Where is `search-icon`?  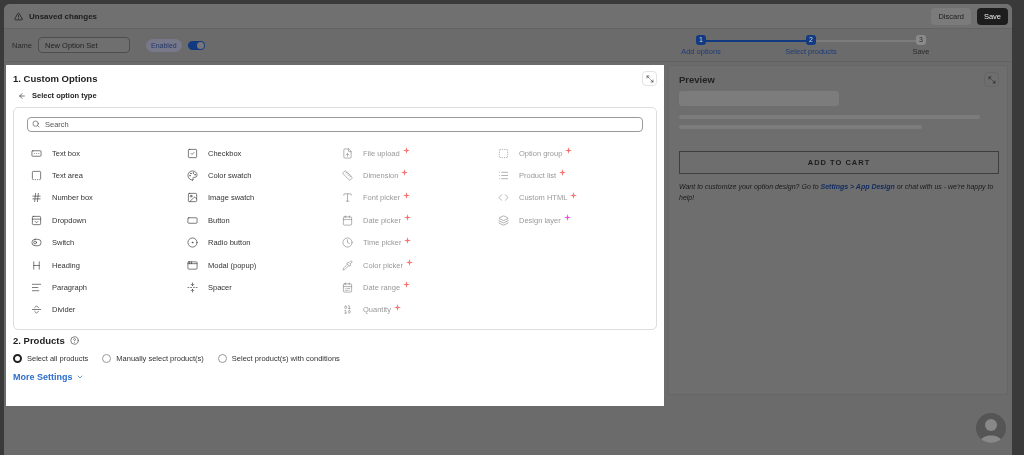
search-icon is located at coordinates (36, 124).